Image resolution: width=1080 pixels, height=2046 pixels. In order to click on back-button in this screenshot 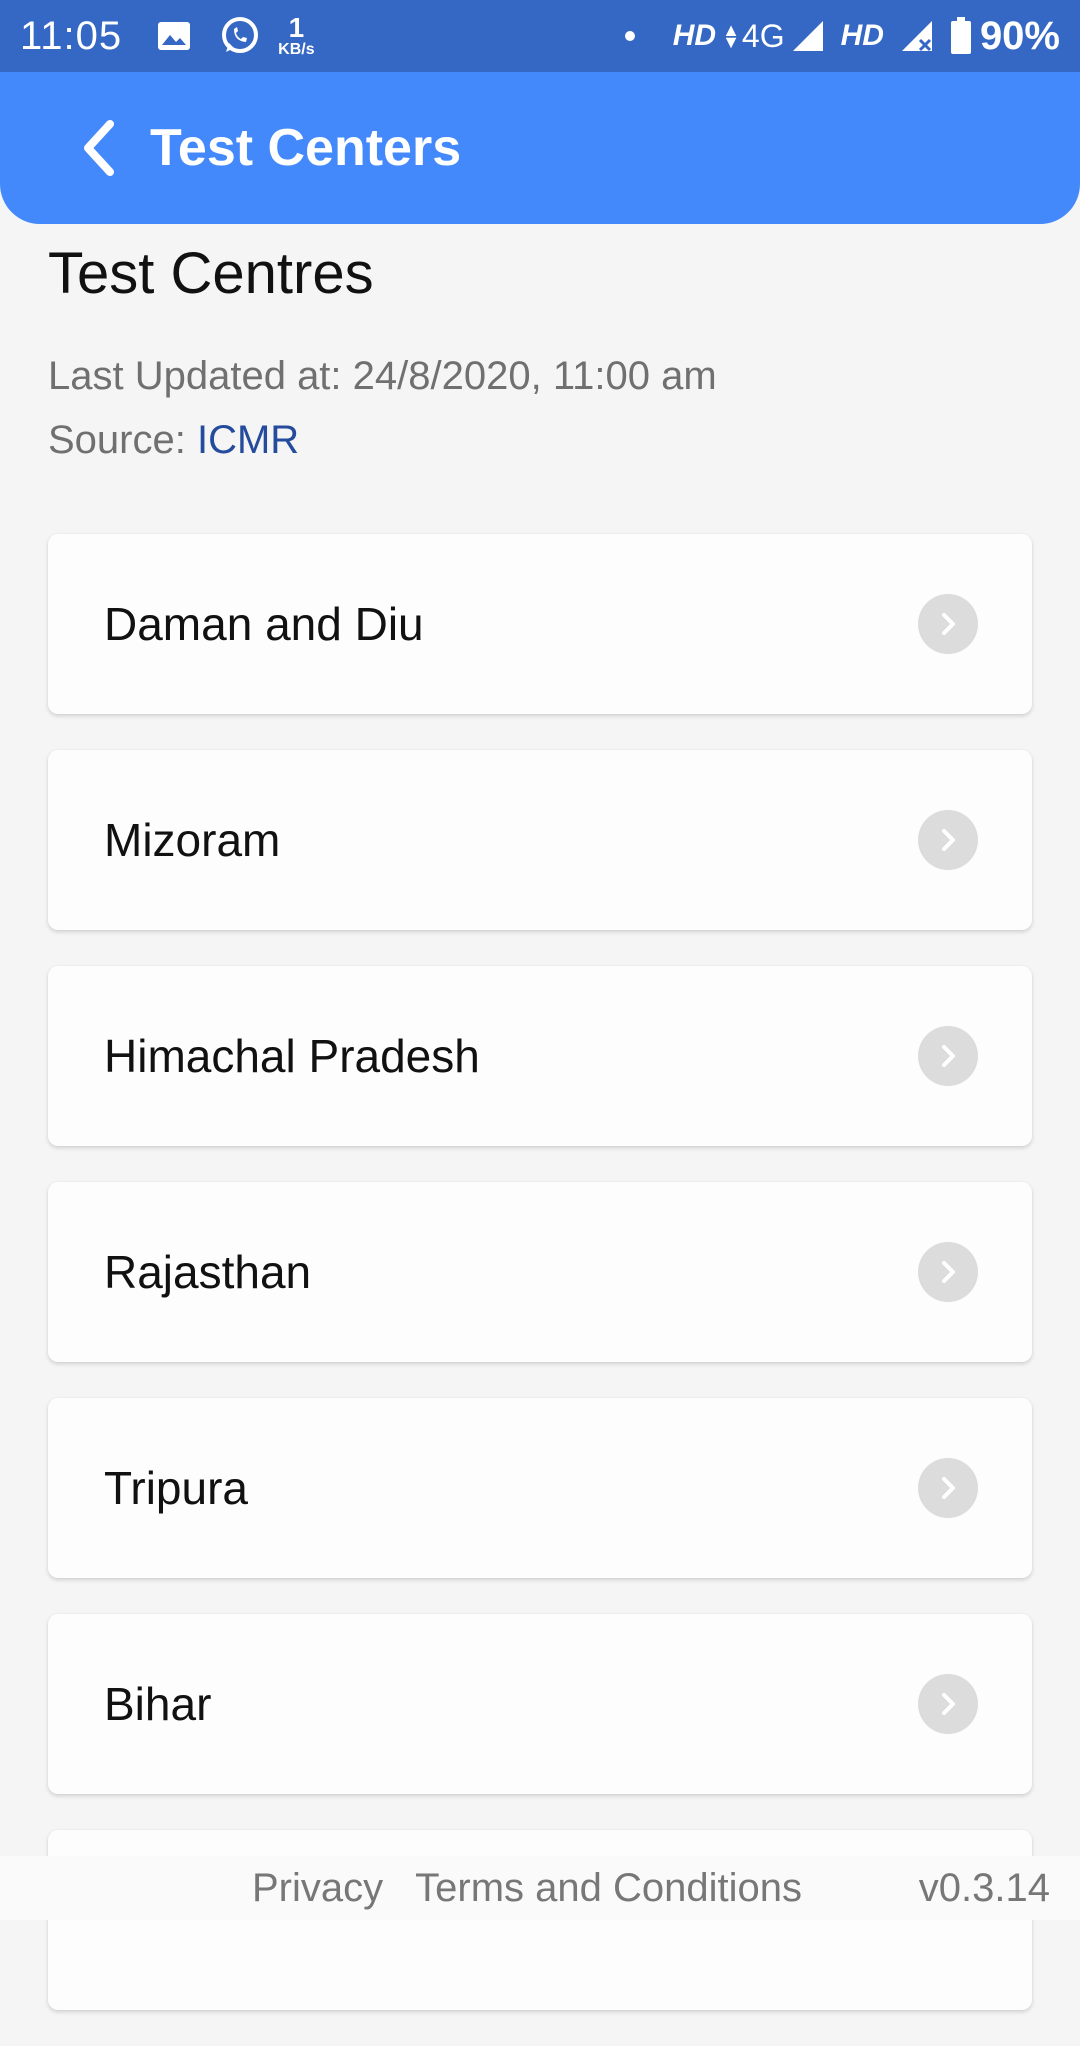, I will do `click(100, 148)`.